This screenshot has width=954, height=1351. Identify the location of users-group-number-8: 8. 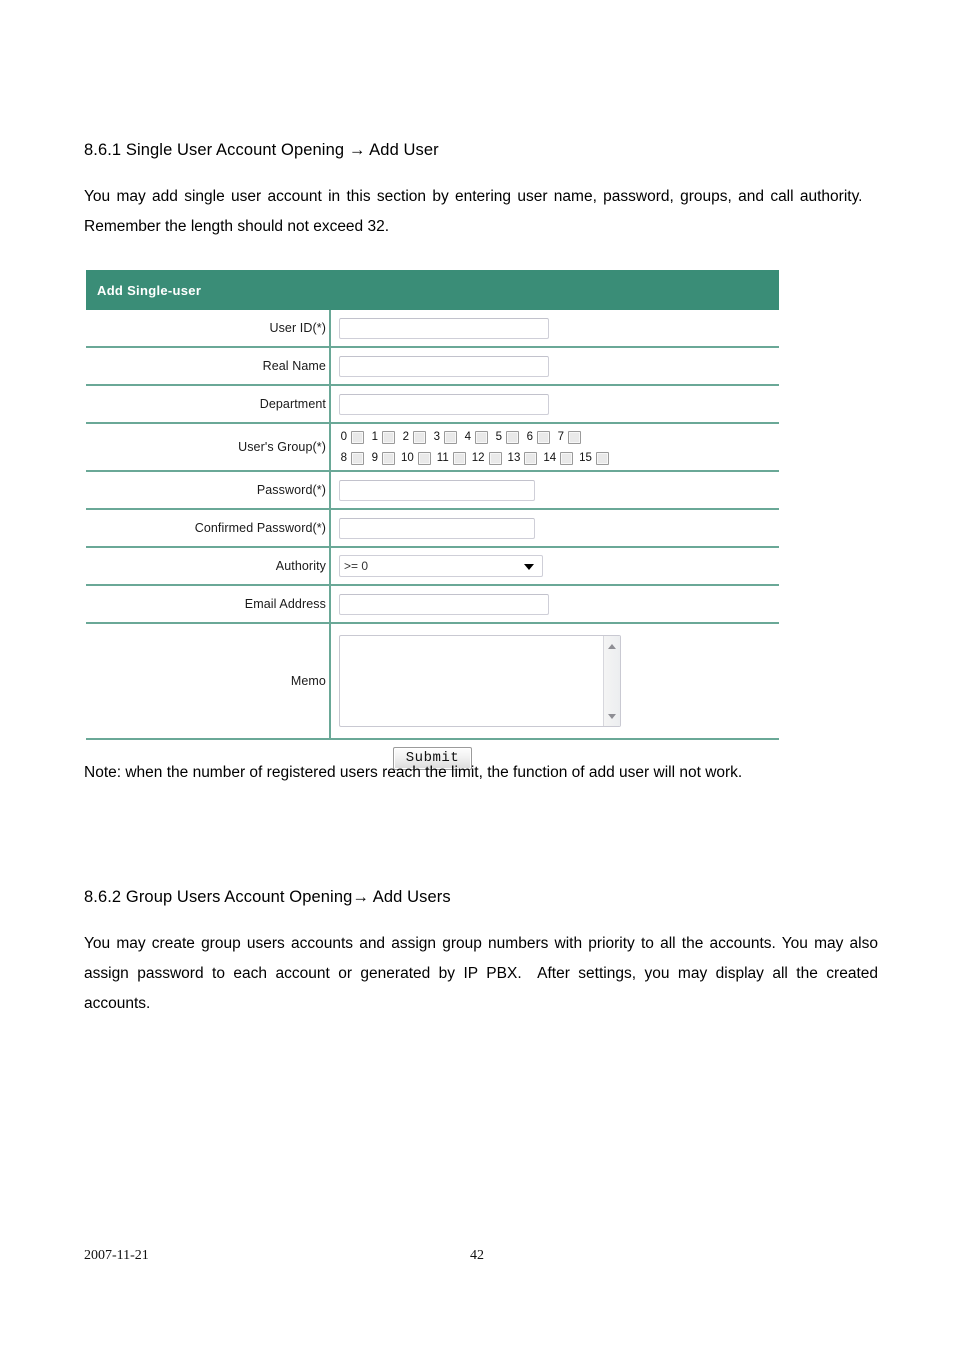
(343, 458).